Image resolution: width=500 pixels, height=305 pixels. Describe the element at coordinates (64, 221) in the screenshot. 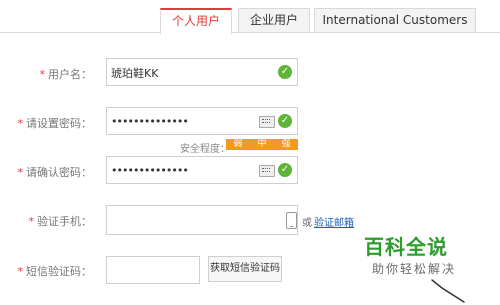

I see `phone-label-text: 验证手机：` at that location.